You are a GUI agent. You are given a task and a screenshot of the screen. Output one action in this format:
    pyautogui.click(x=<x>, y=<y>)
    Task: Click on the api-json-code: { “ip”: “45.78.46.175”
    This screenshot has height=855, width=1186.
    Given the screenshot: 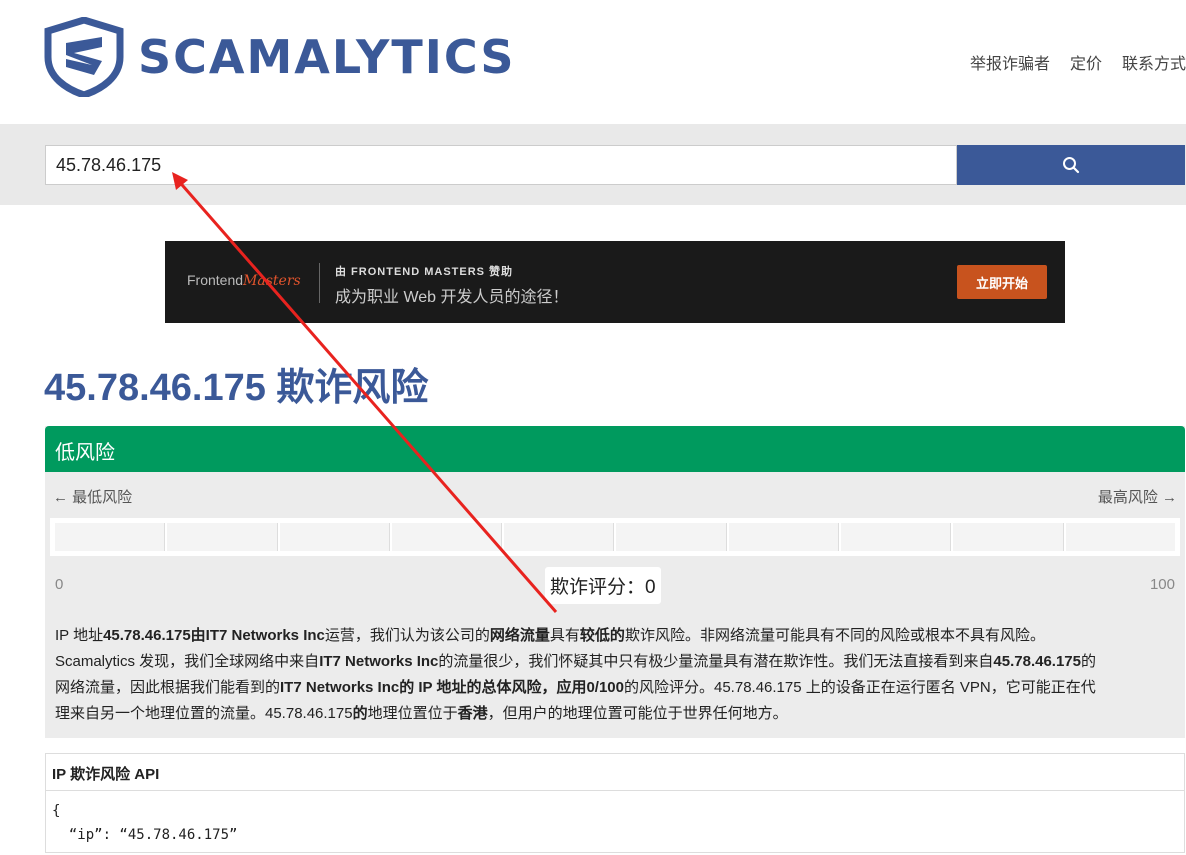 What is the action you would take?
    pyautogui.click(x=615, y=823)
    